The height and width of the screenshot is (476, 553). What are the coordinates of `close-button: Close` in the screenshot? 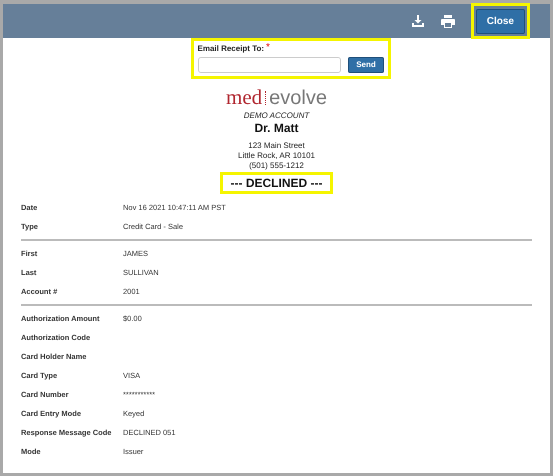 It's located at (500, 21).